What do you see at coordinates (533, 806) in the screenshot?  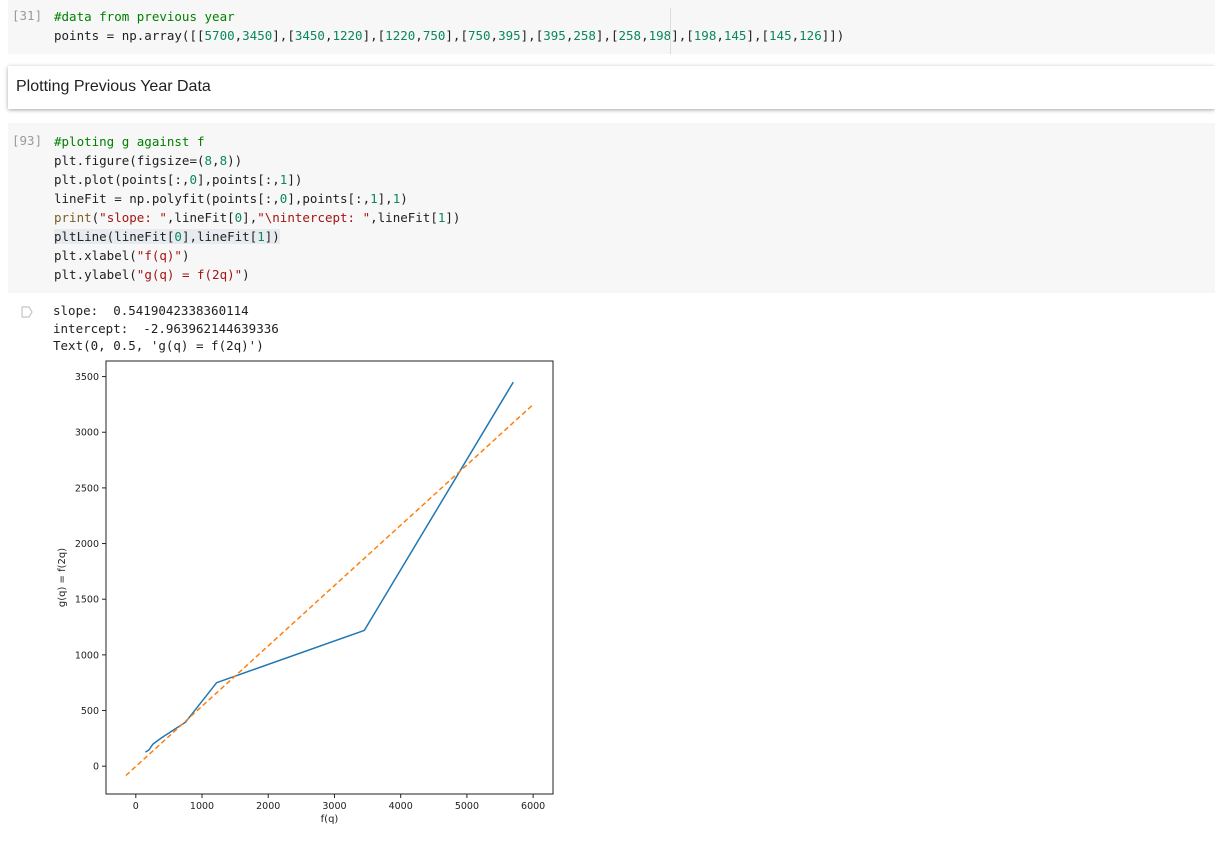 I see `x-tick-label: 6000` at bounding box center [533, 806].